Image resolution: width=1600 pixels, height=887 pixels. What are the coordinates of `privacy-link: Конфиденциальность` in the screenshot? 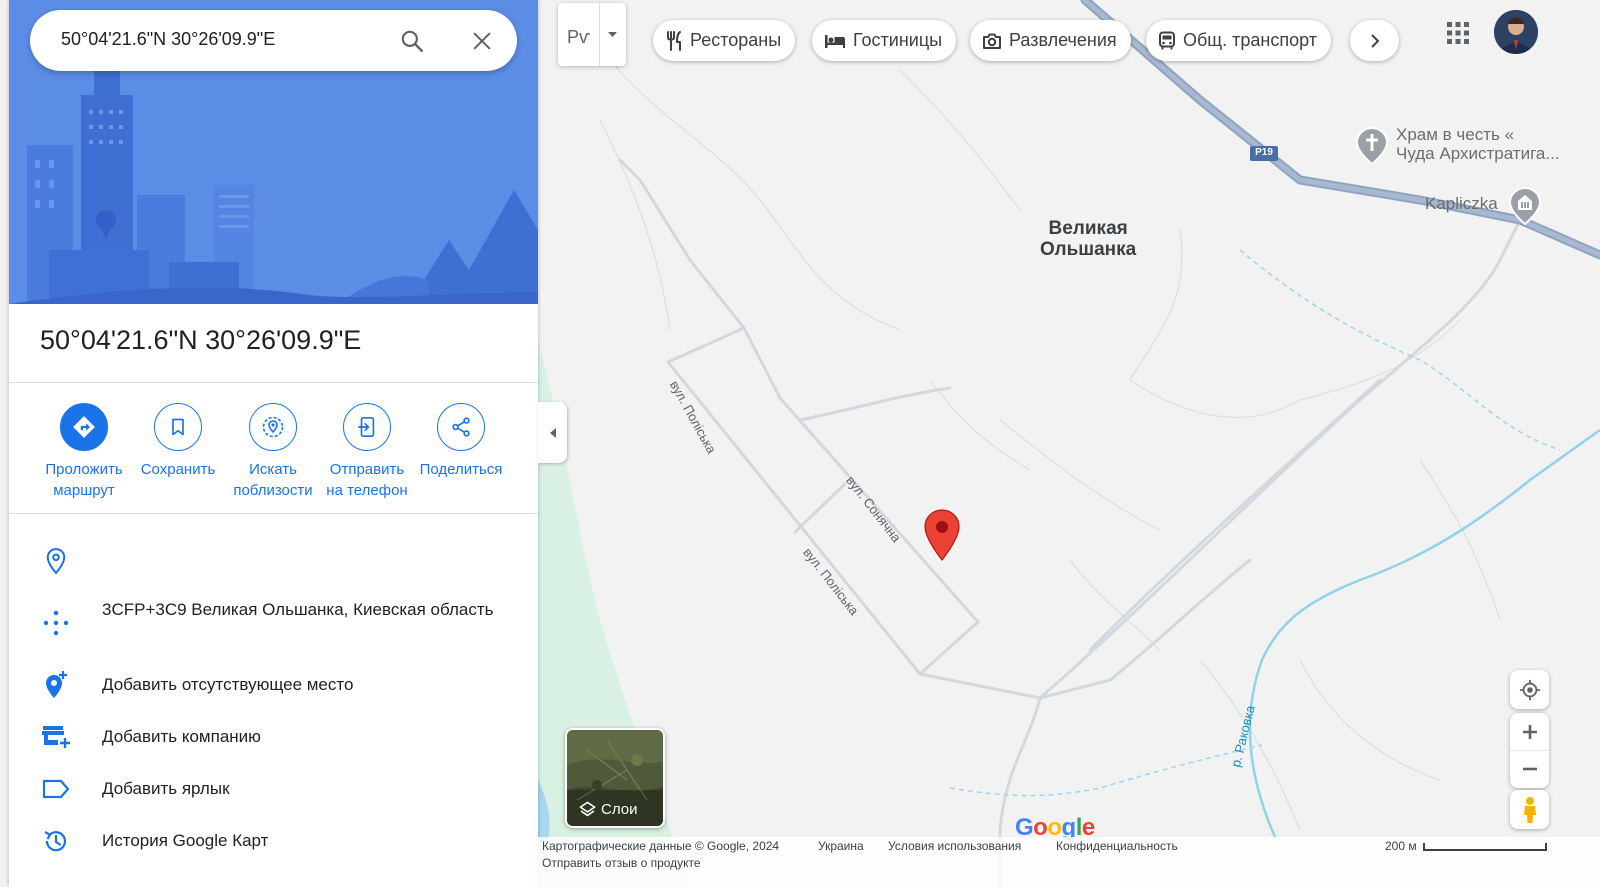 It's located at (1117, 846).